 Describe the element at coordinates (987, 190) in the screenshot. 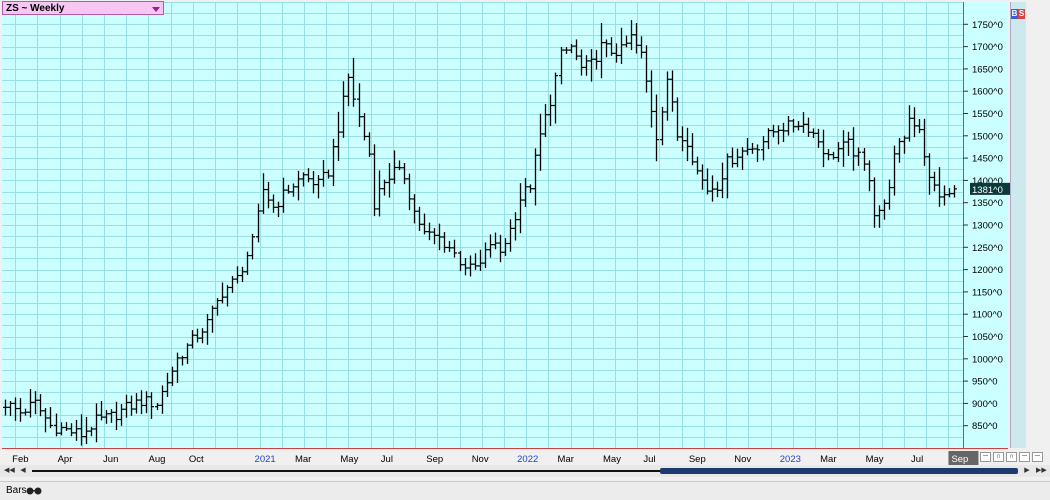

I see `last-price-value: 1381^0` at that location.